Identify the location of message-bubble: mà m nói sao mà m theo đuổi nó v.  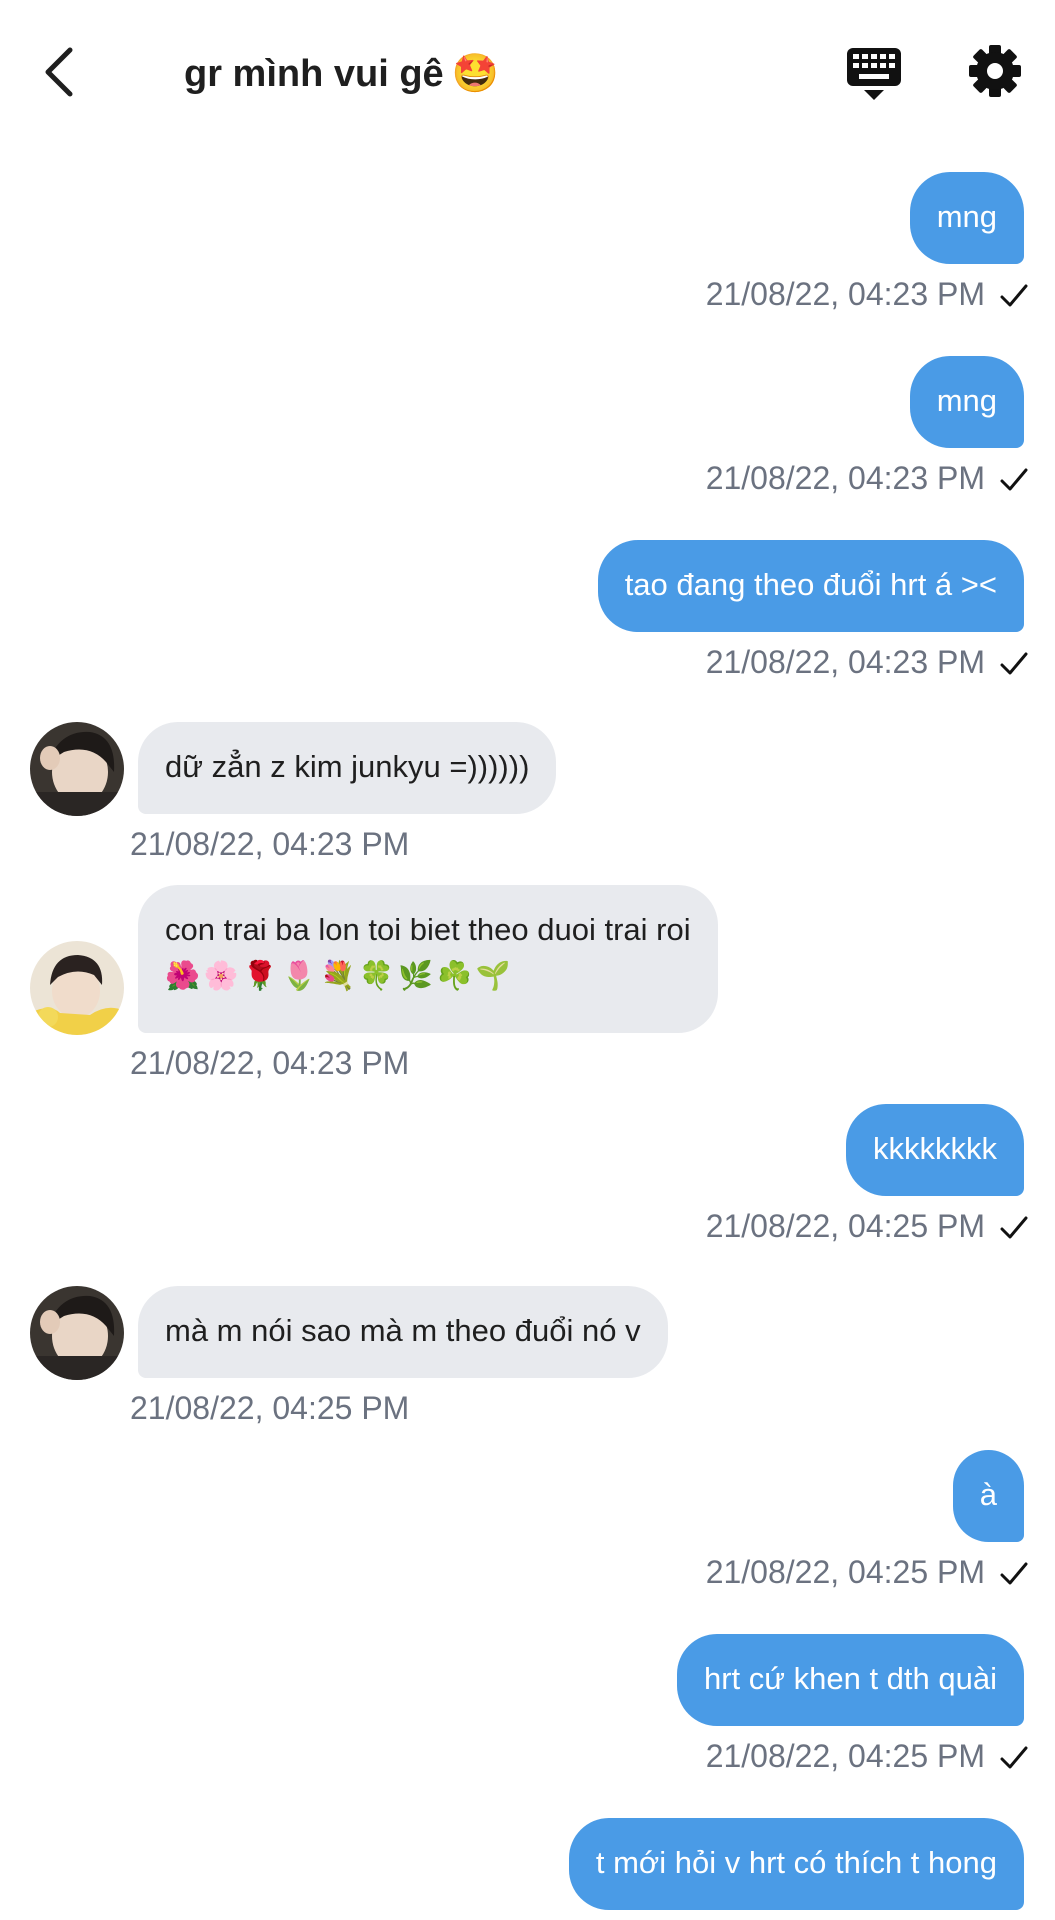
(403, 1332).